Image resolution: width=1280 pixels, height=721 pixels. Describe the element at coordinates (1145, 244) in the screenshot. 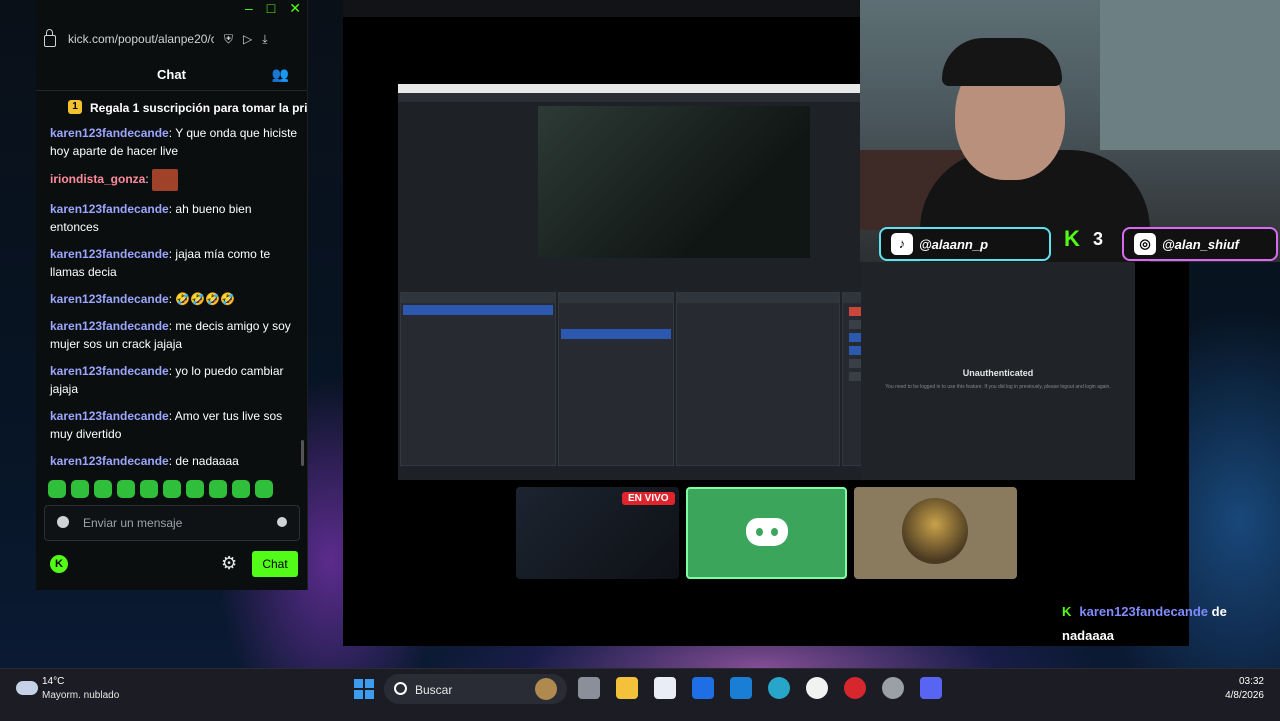

I see `instagram-icon: ◎` at that location.